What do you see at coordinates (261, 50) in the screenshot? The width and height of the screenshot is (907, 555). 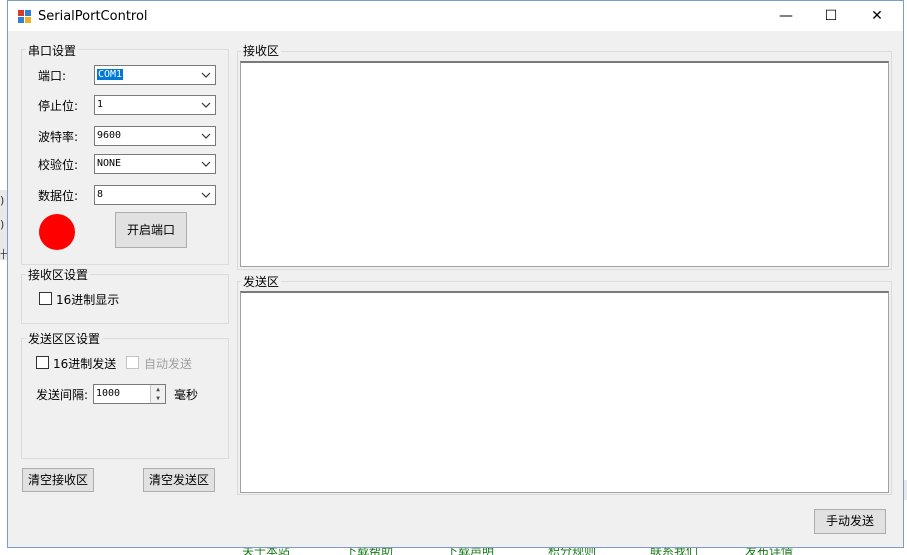 I see `receive-area-title: 接收区` at bounding box center [261, 50].